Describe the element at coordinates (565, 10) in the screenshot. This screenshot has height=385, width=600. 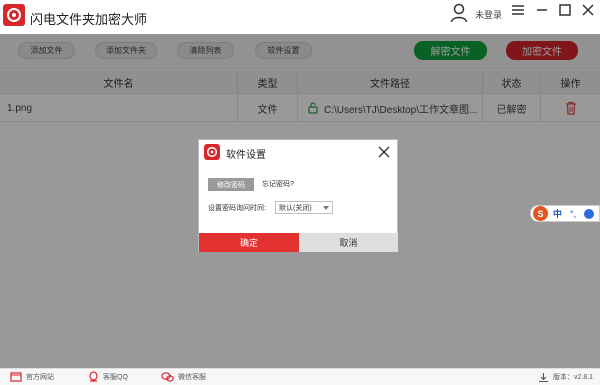
I see `maximize-icon` at that location.